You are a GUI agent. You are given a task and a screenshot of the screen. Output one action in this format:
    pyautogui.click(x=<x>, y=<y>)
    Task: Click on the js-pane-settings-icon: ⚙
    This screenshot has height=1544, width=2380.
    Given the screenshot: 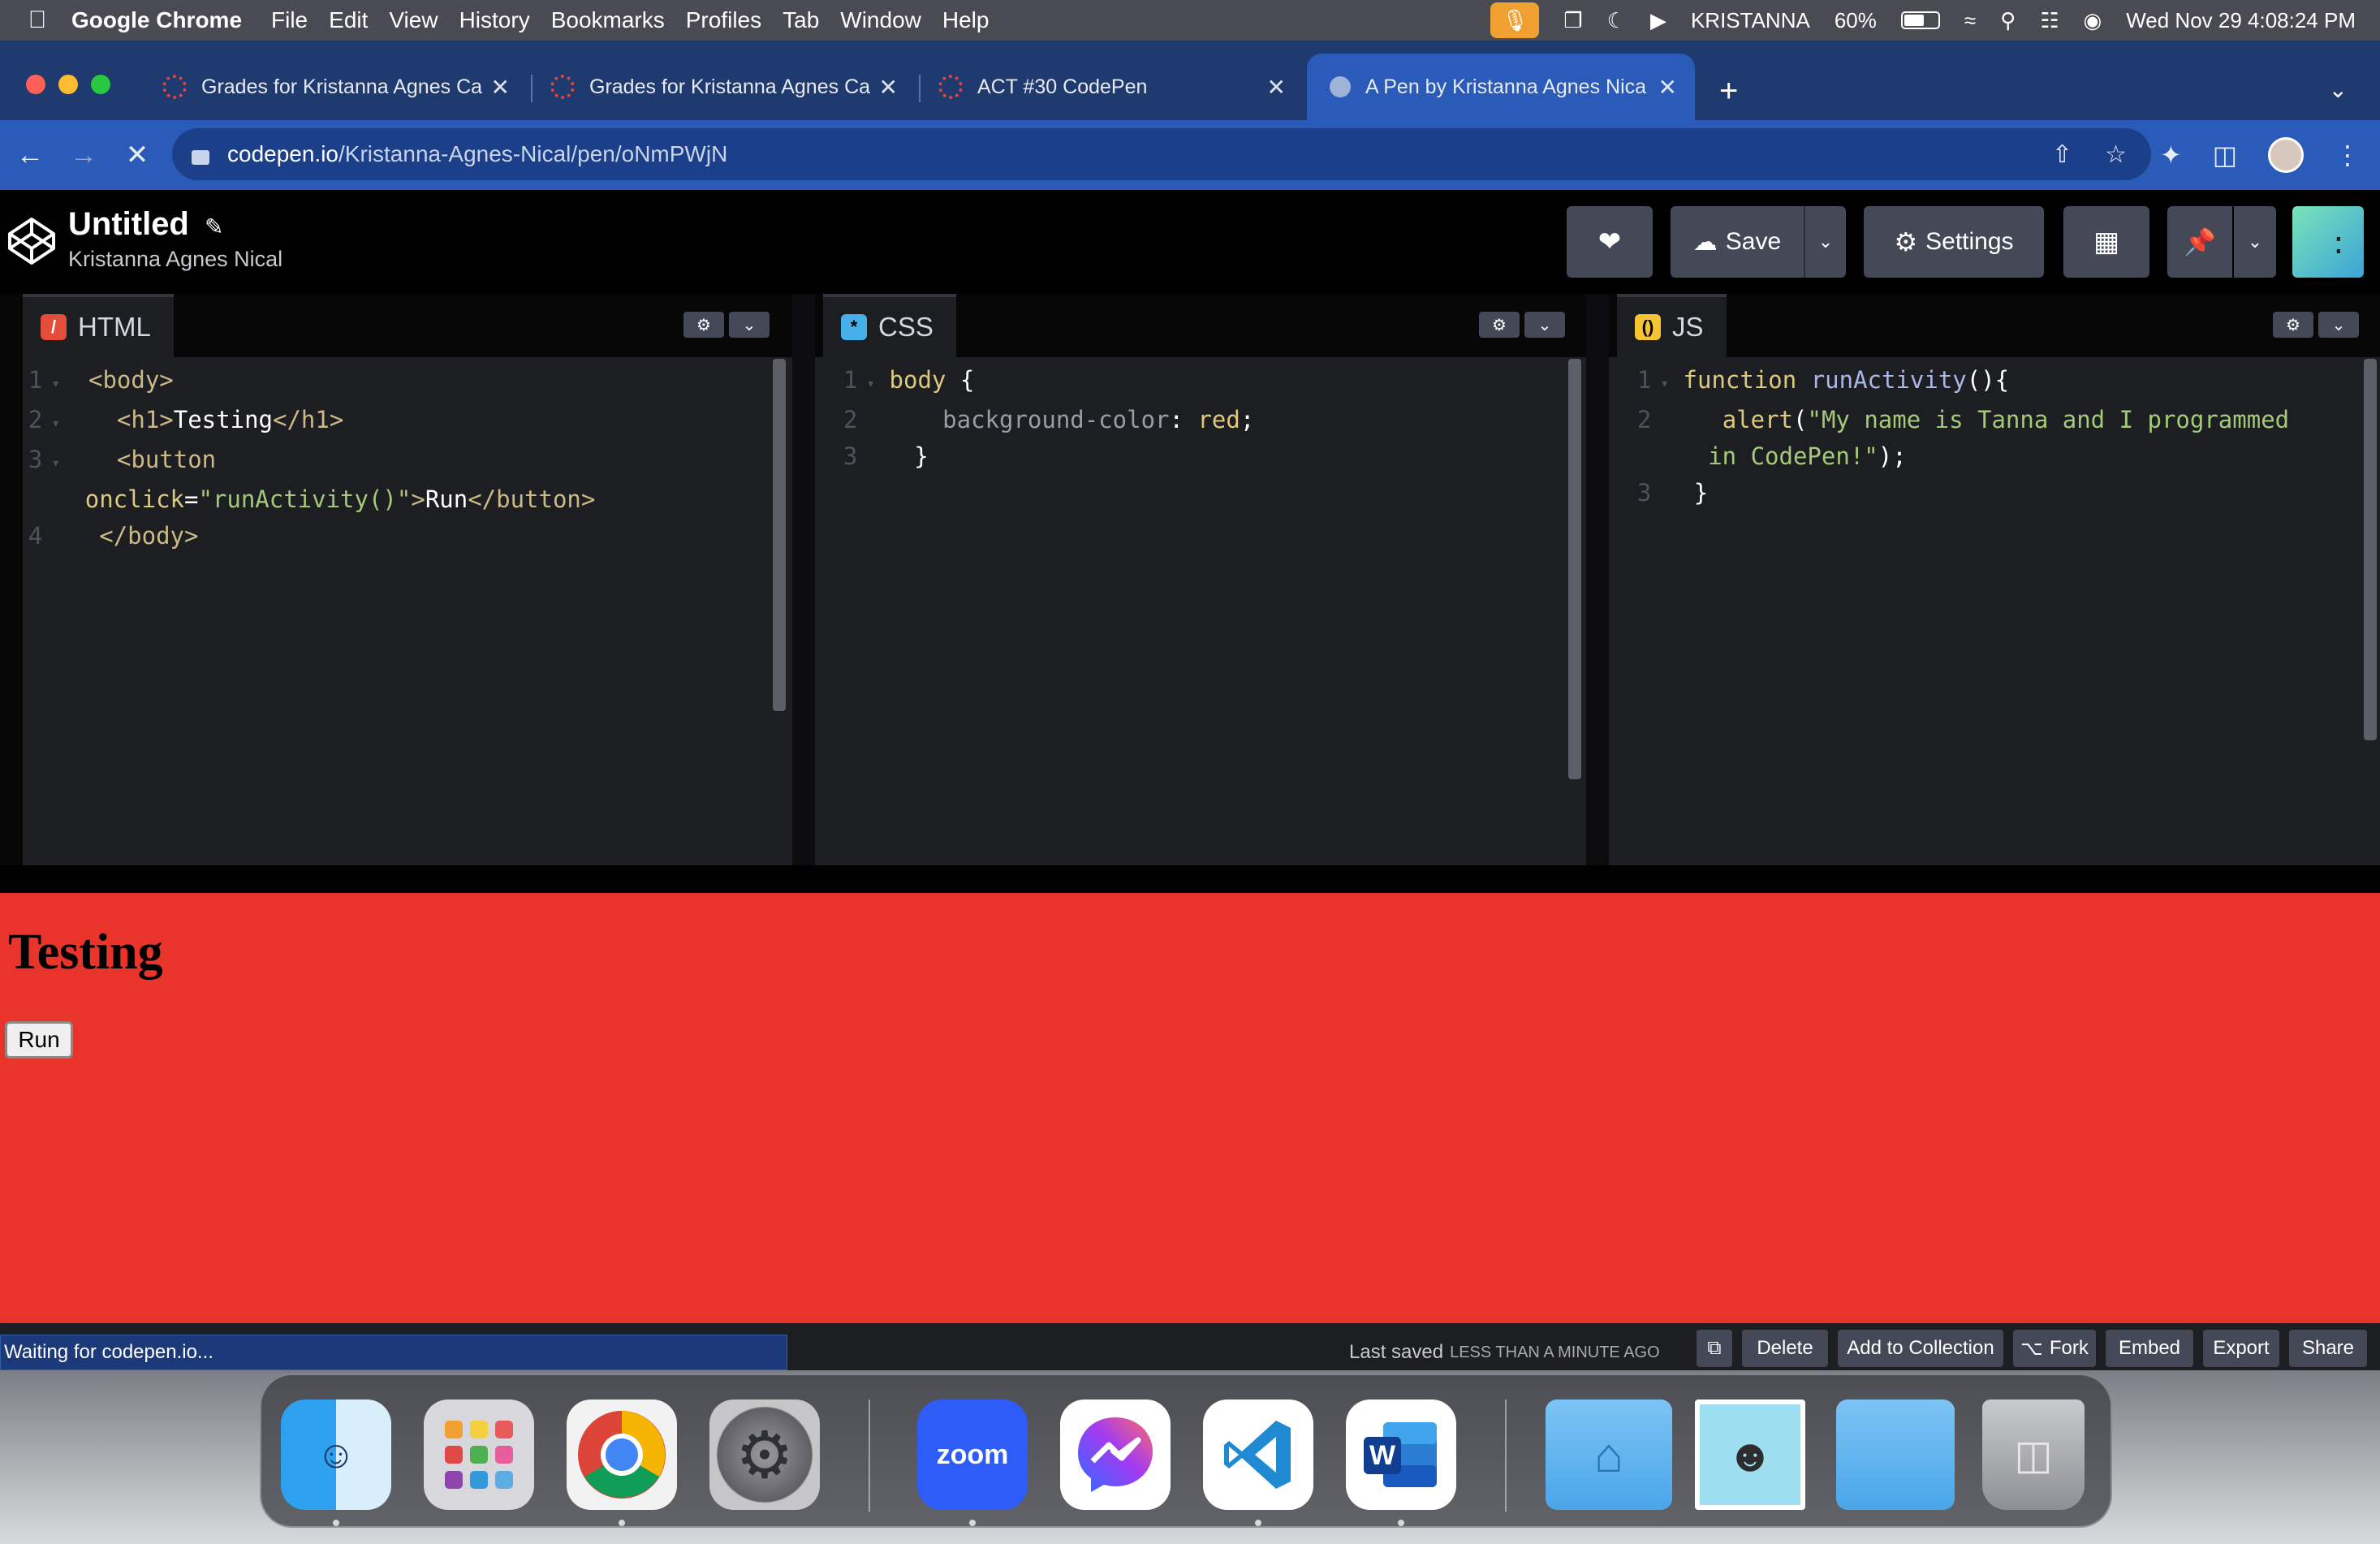 What is the action you would take?
    pyautogui.click(x=2293, y=325)
    